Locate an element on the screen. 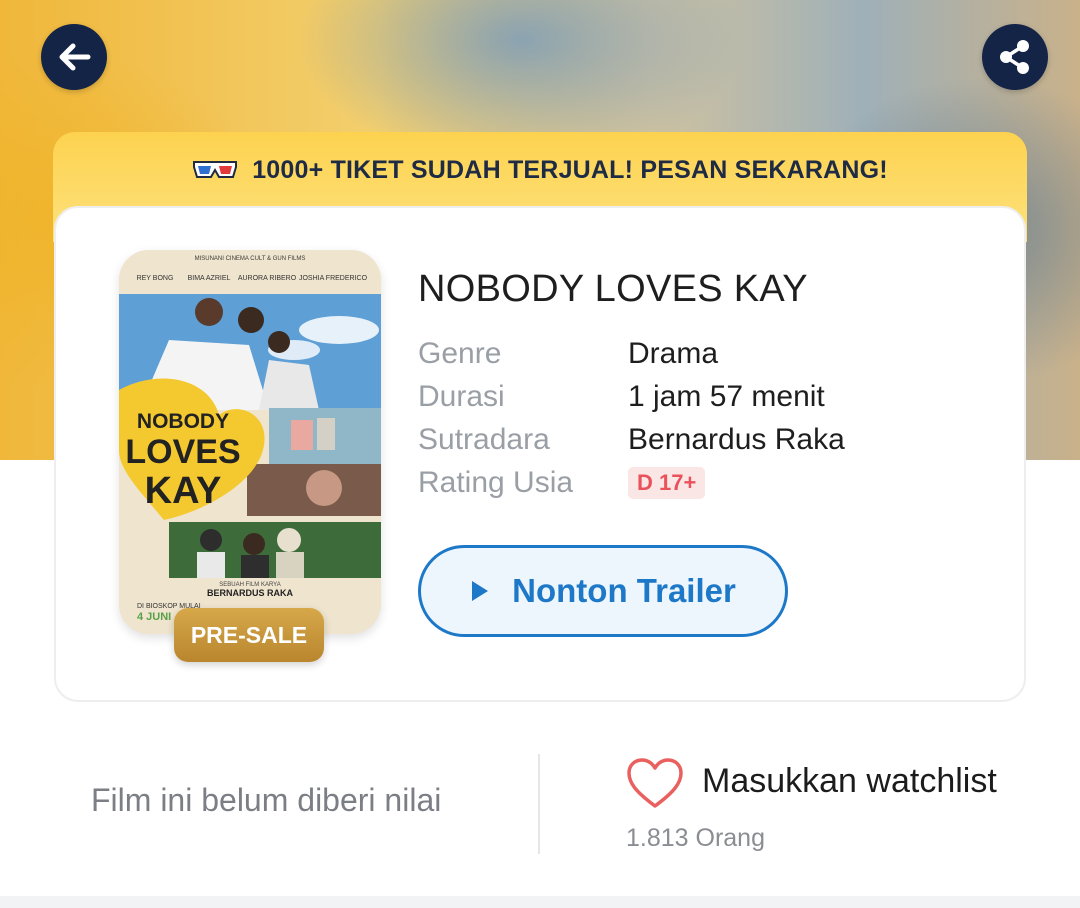  age-rating-badge: D 17+ is located at coordinates (667, 482).